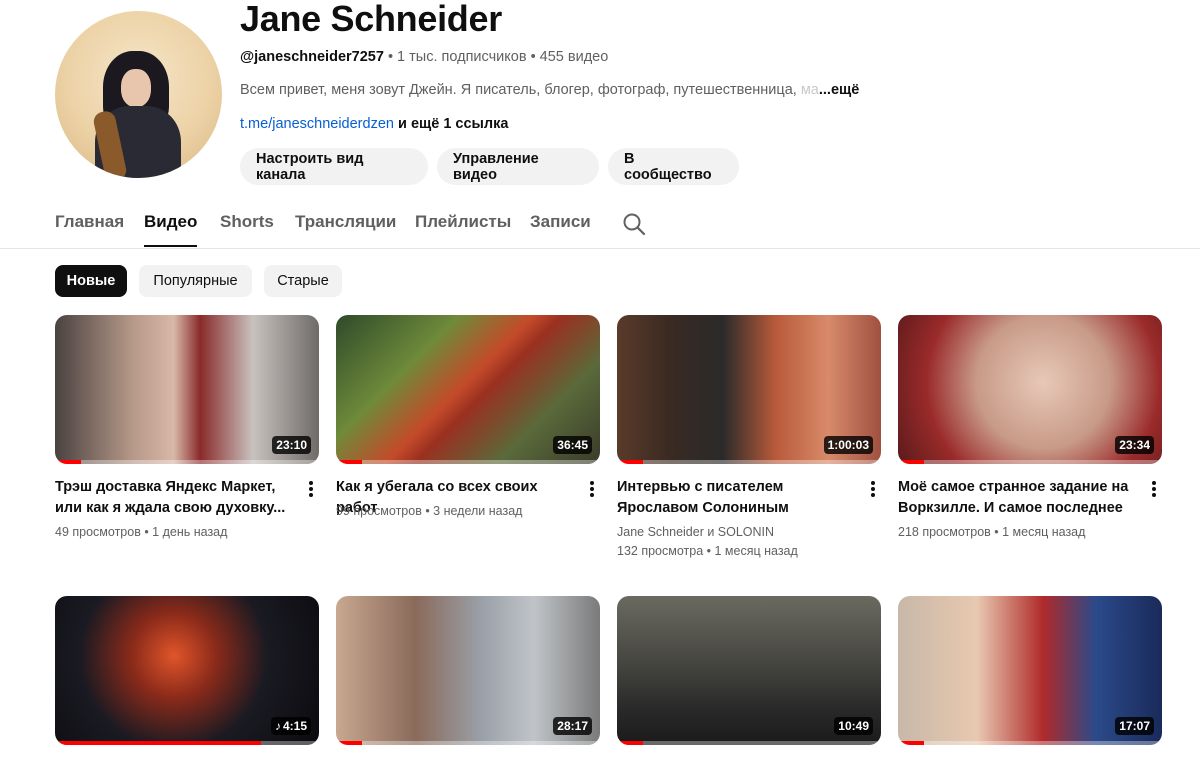  I want to click on tab-shorts: Shorts, so click(247, 222).